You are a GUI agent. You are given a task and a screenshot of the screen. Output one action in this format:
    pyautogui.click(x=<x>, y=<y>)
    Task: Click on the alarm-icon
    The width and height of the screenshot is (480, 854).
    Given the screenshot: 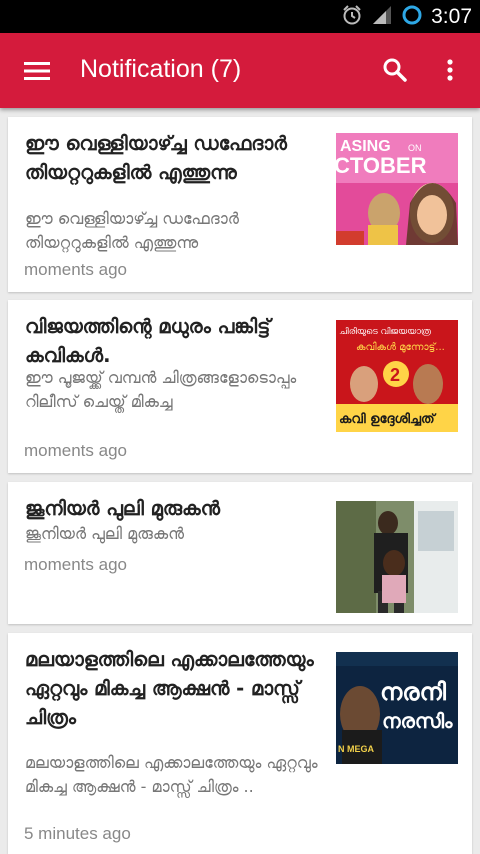 What is the action you would take?
    pyautogui.click(x=352, y=17)
    